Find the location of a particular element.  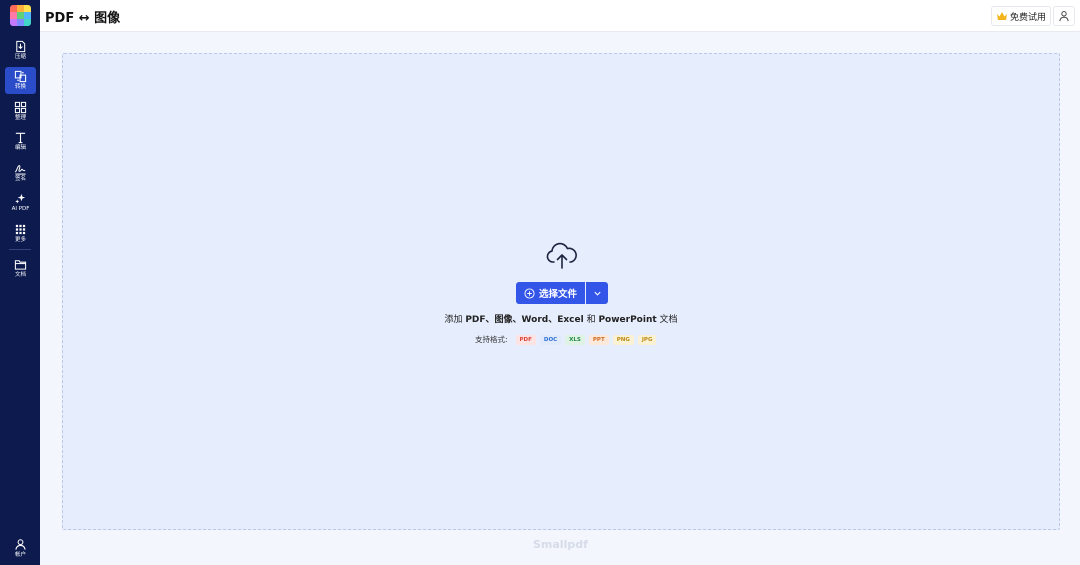

convert-icon is located at coordinates (20, 76).